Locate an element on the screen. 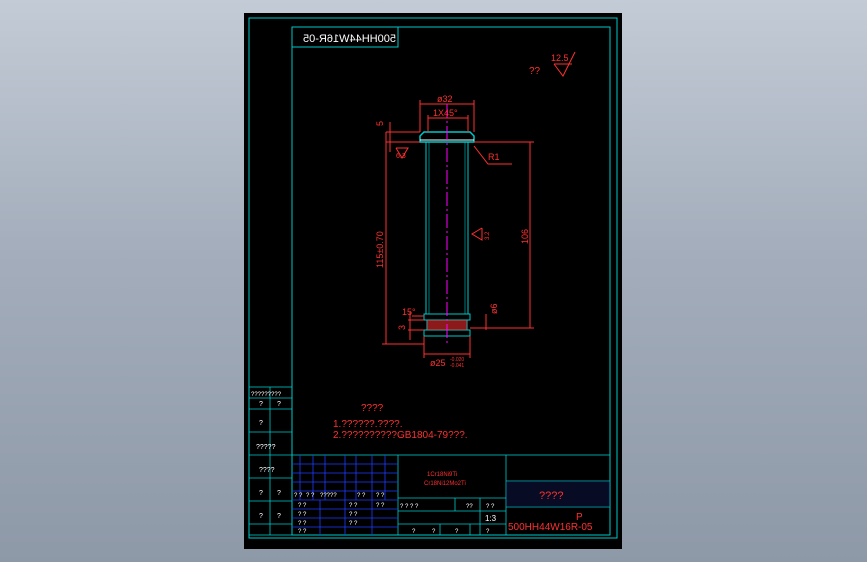 The height and width of the screenshot is (562, 867). left-block-row5: ???? is located at coordinates (267, 470).